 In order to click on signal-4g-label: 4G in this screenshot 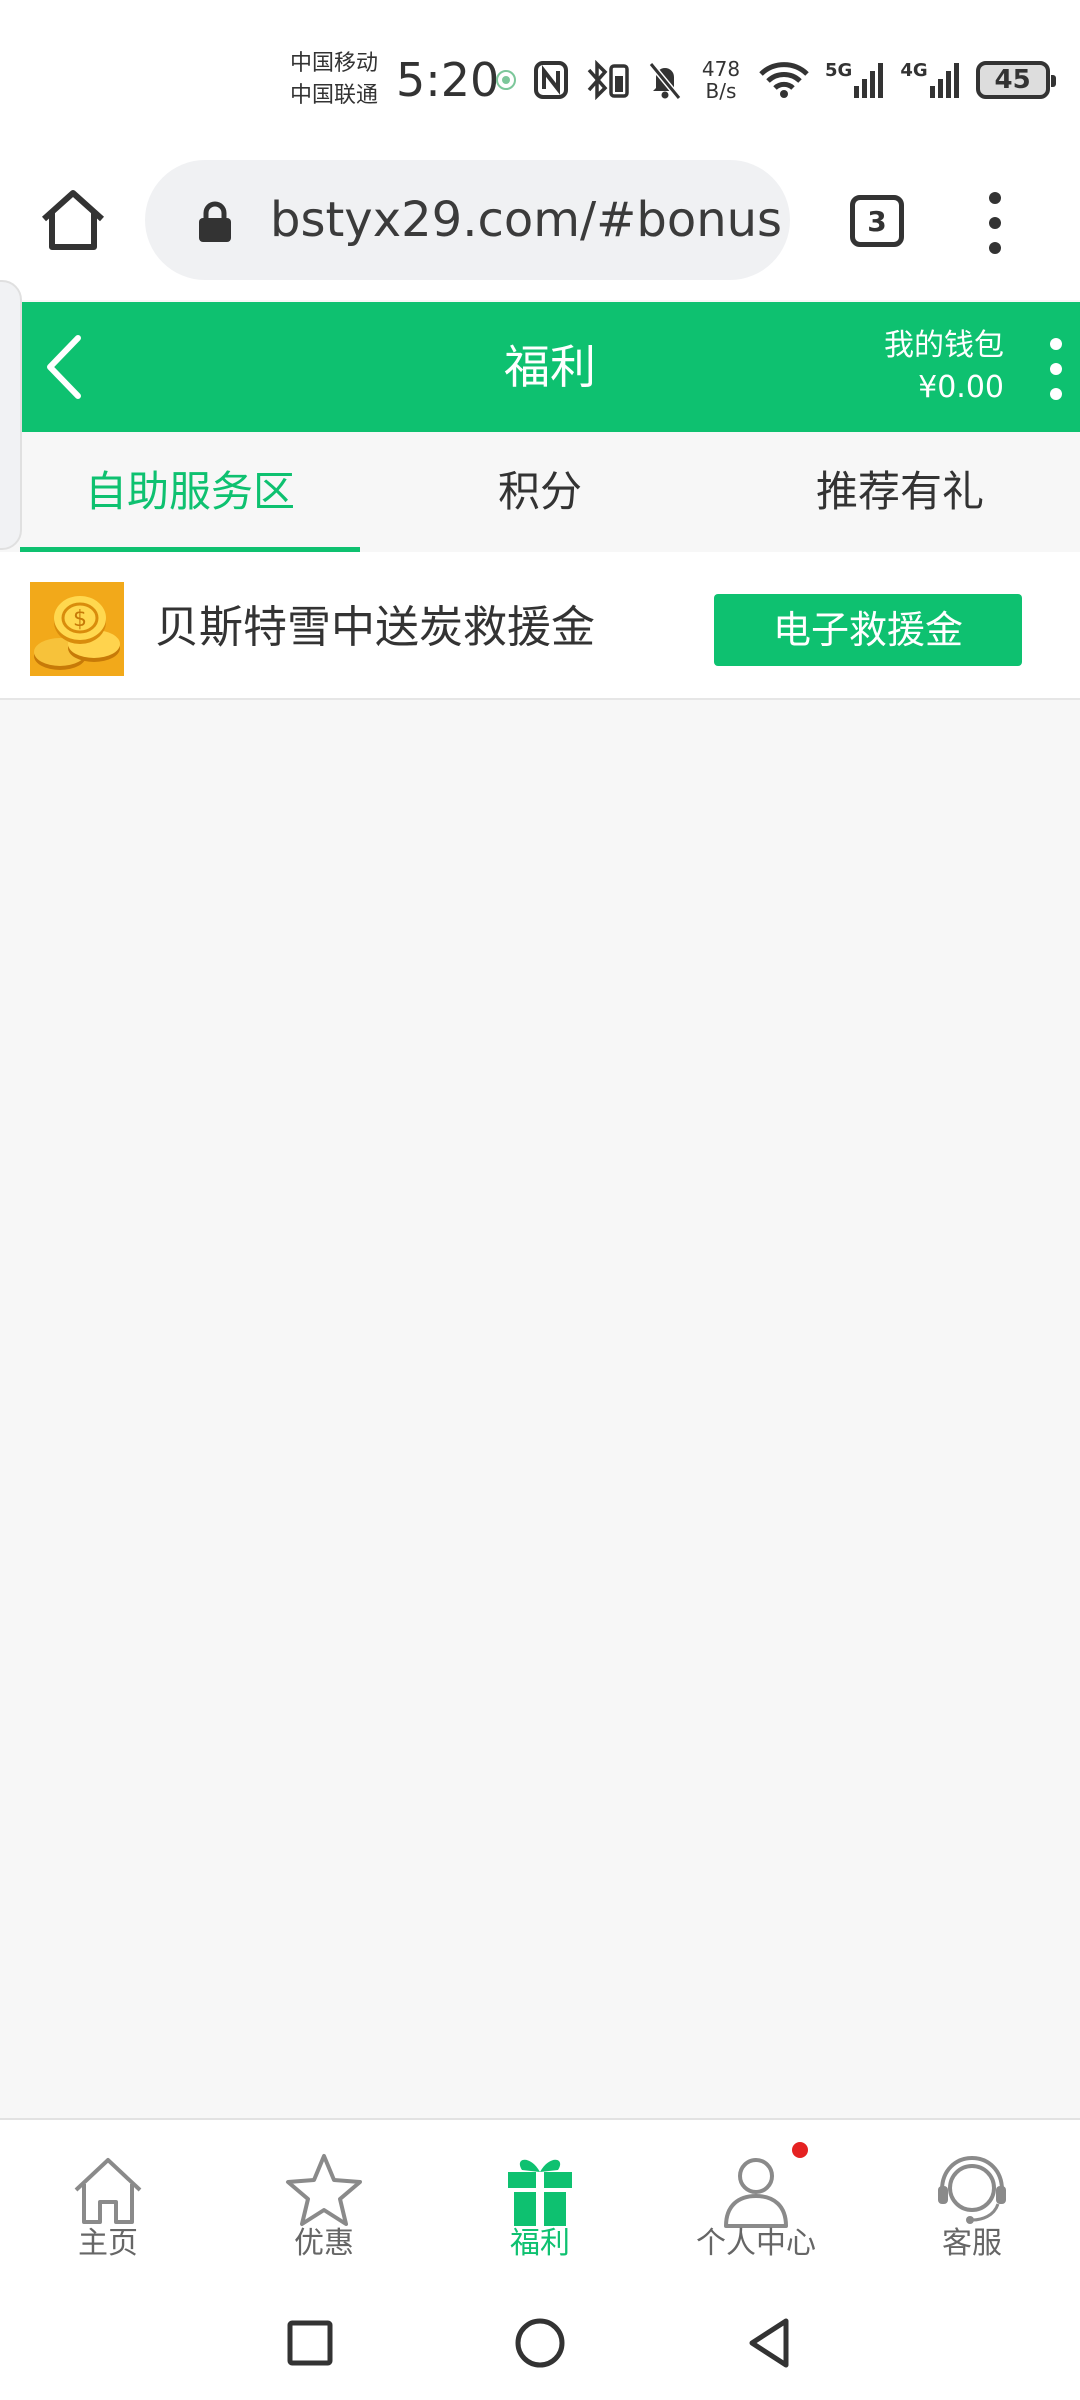, I will do `click(914, 70)`.